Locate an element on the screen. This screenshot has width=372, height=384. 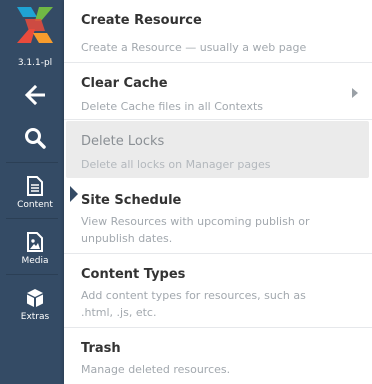
menu-item-title: Content Types is located at coordinates (133, 274).